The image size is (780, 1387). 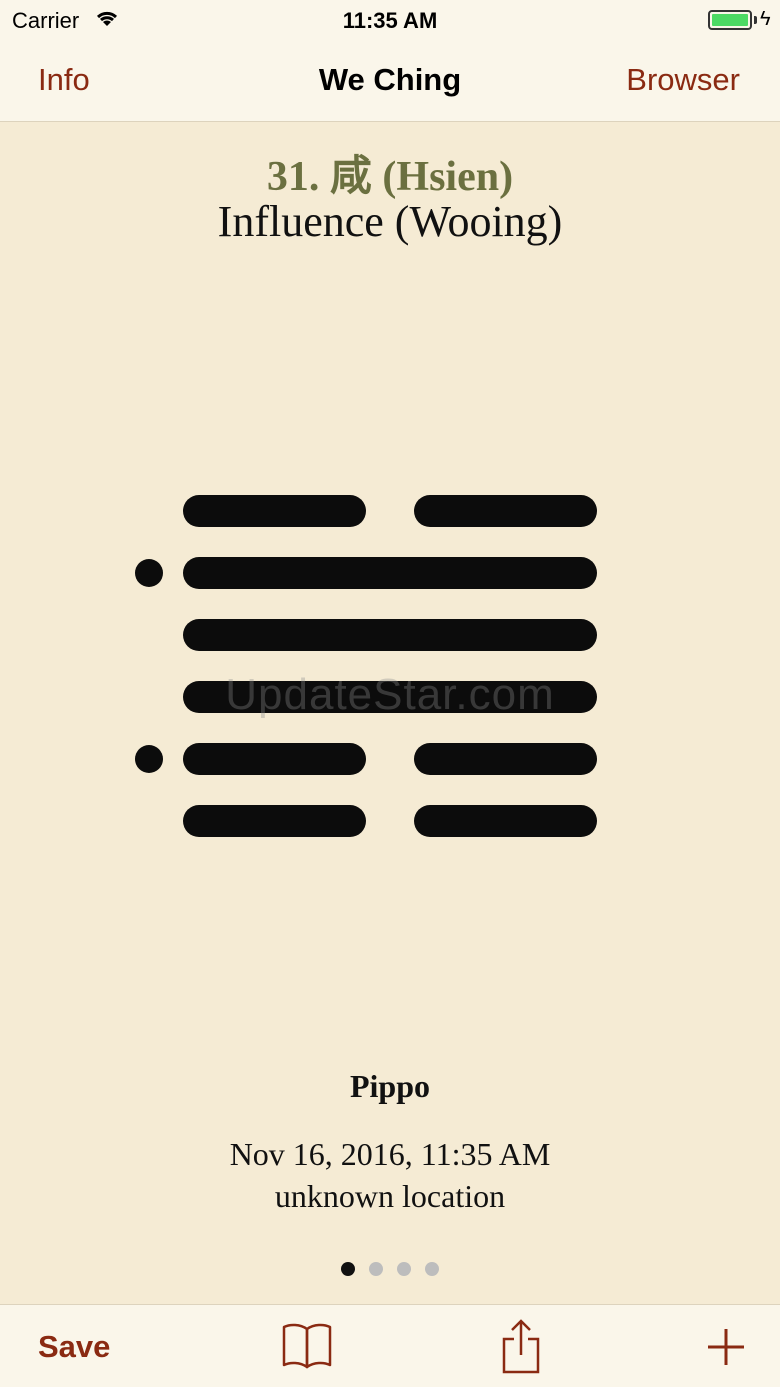 I want to click on reading-location: unknown location, so click(x=390, y=1196).